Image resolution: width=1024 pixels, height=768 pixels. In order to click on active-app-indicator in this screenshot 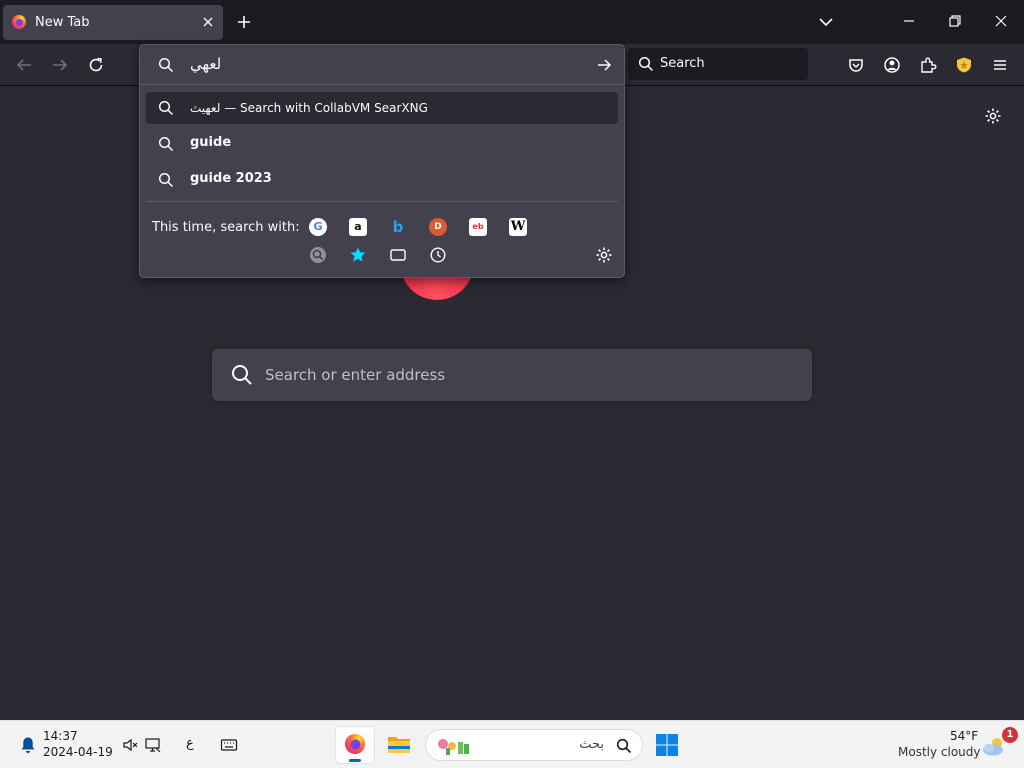, I will do `click(355, 760)`.